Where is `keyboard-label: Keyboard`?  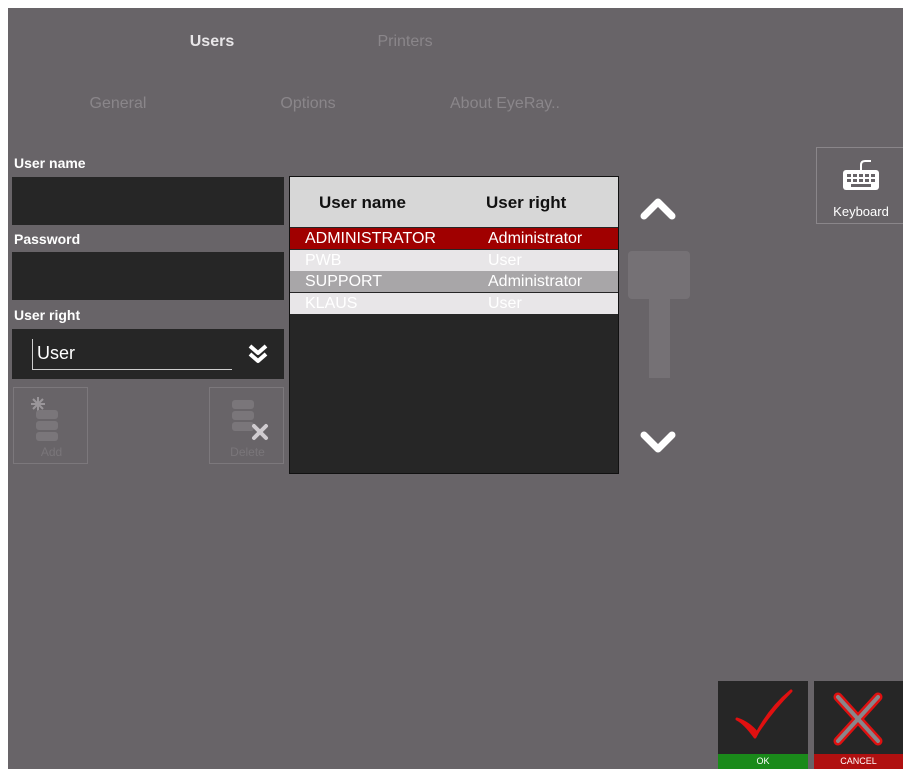 keyboard-label: Keyboard is located at coordinates (861, 211).